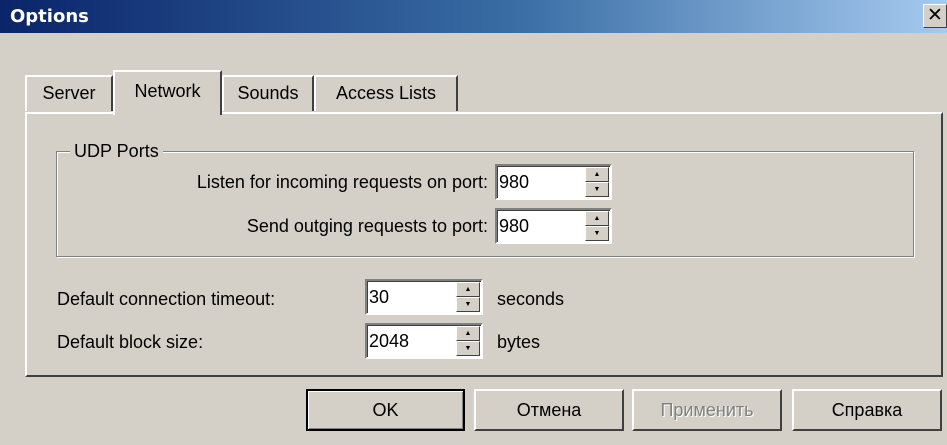 The width and height of the screenshot is (947, 445). I want to click on close-button: ✕, so click(935, 16).